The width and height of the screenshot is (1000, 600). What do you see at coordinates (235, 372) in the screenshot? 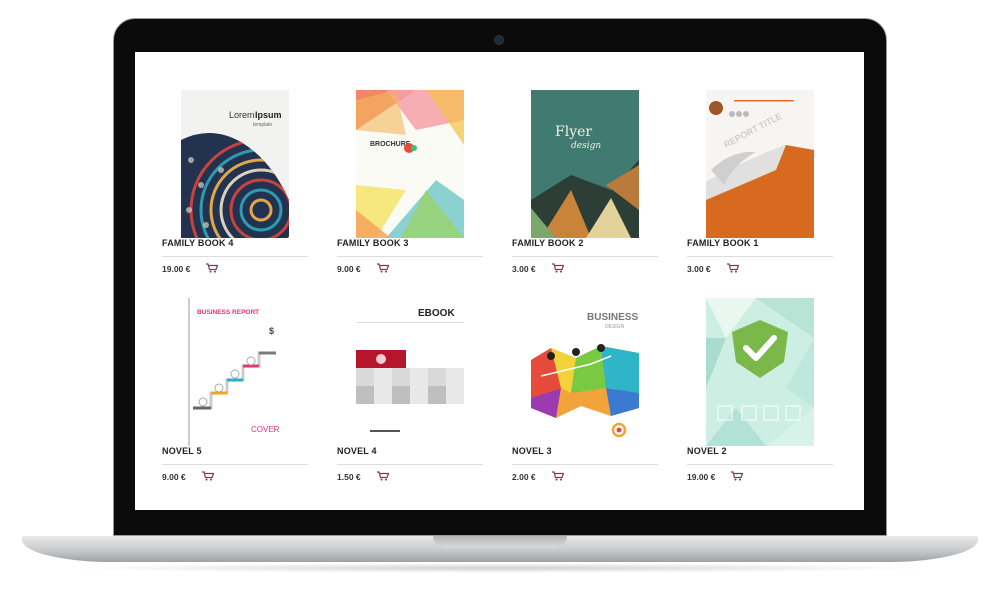
I see `book-cover: BUSINESS REPORT $ COVER` at bounding box center [235, 372].